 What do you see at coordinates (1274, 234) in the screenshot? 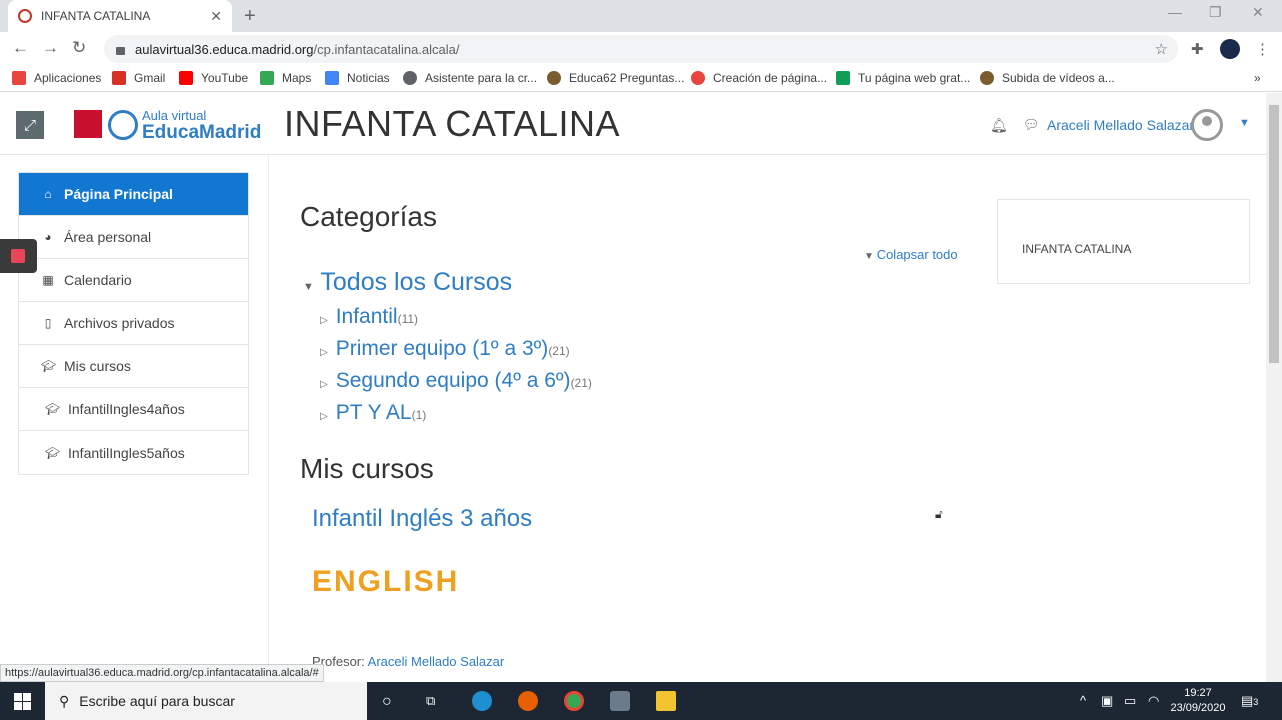
I see `scrollbar-thumb` at bounding box center [1274, 234].